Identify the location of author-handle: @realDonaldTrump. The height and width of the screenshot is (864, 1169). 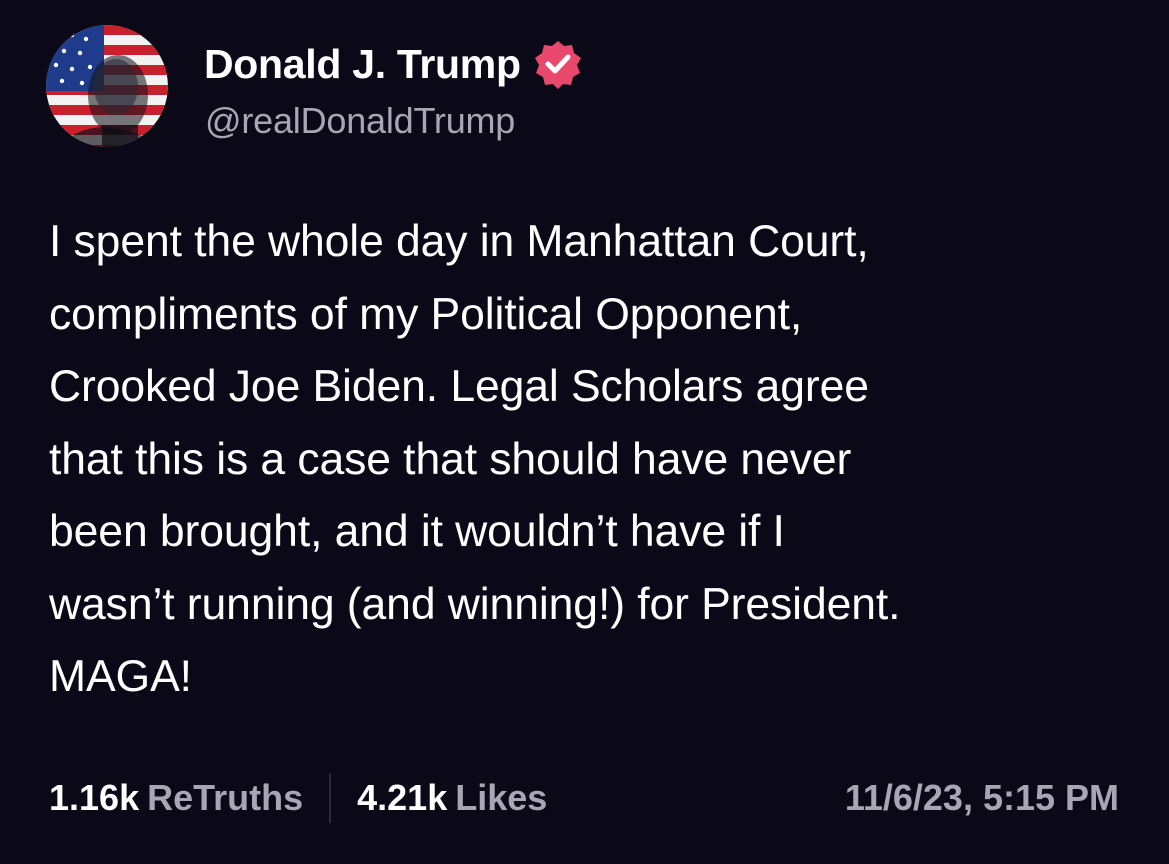
(360, 121).